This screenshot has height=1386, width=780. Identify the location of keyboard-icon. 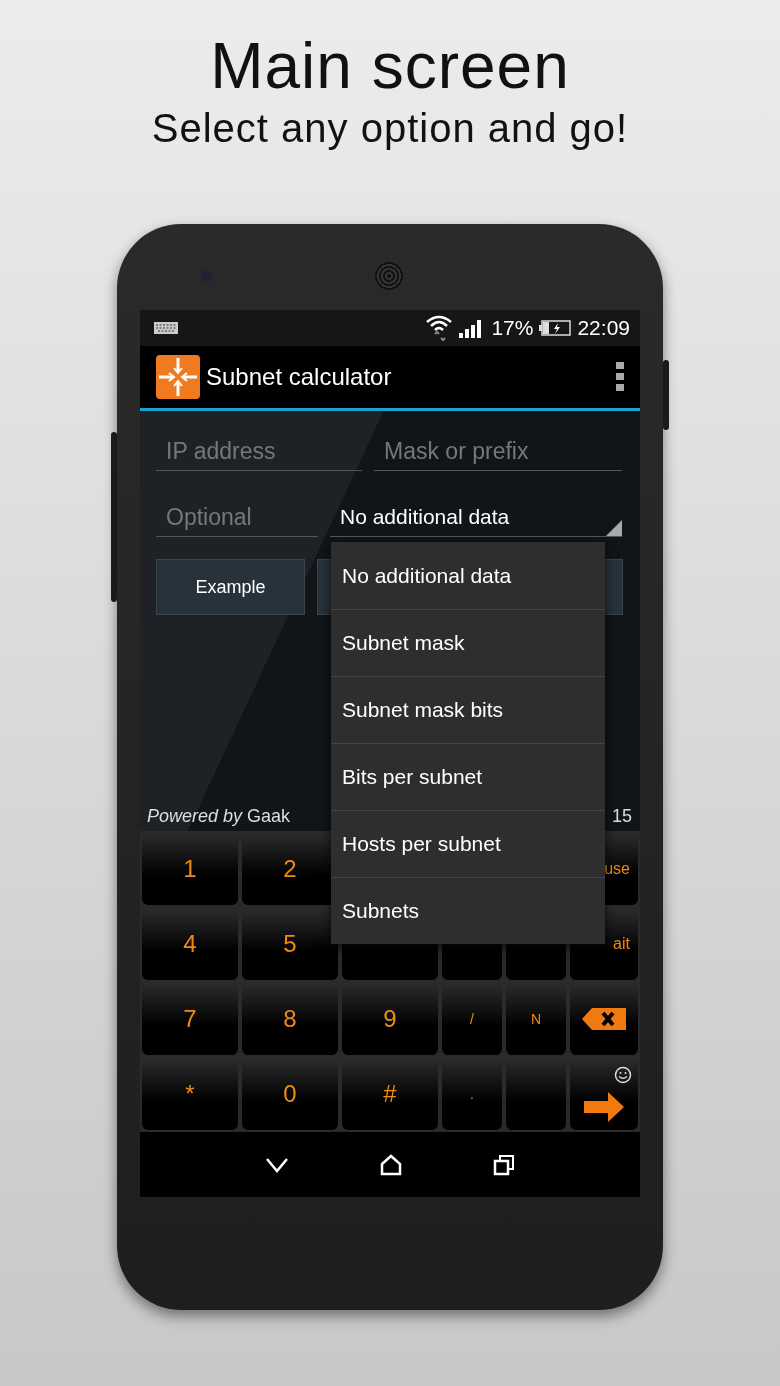
(166, 328).